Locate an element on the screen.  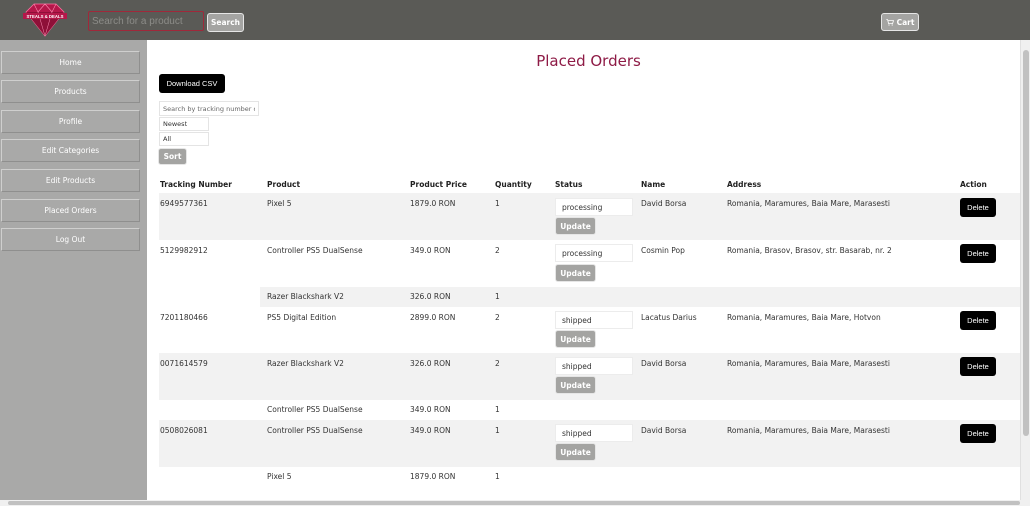
order-sort-value: Newest is located at coordinates (175, 124).